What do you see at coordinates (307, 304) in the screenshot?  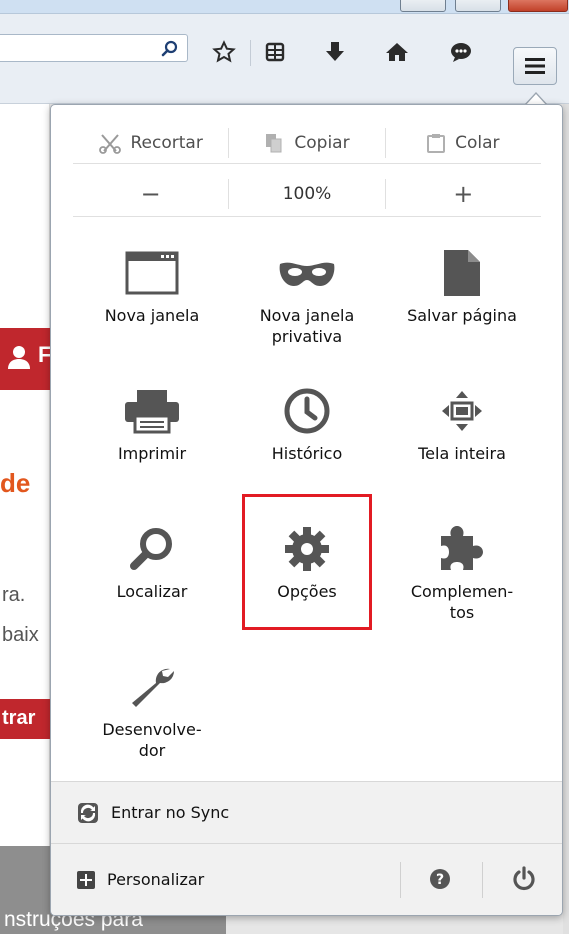 I see `new-private-window-button: Nova janela privativa` at bounding box center [307, 304].